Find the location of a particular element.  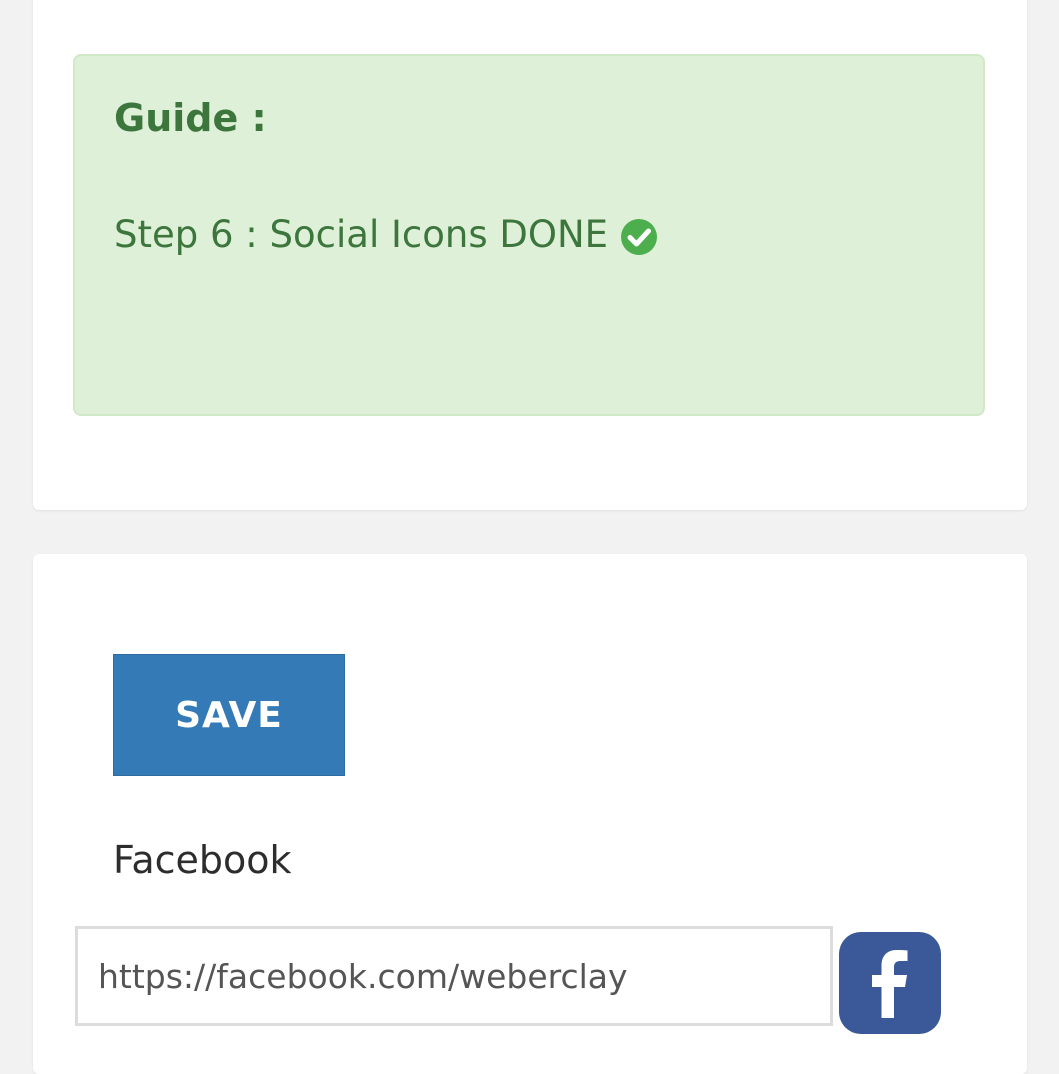

guide-step: Step 6 : Social Icons DONE is located at coordinates (386, 234).